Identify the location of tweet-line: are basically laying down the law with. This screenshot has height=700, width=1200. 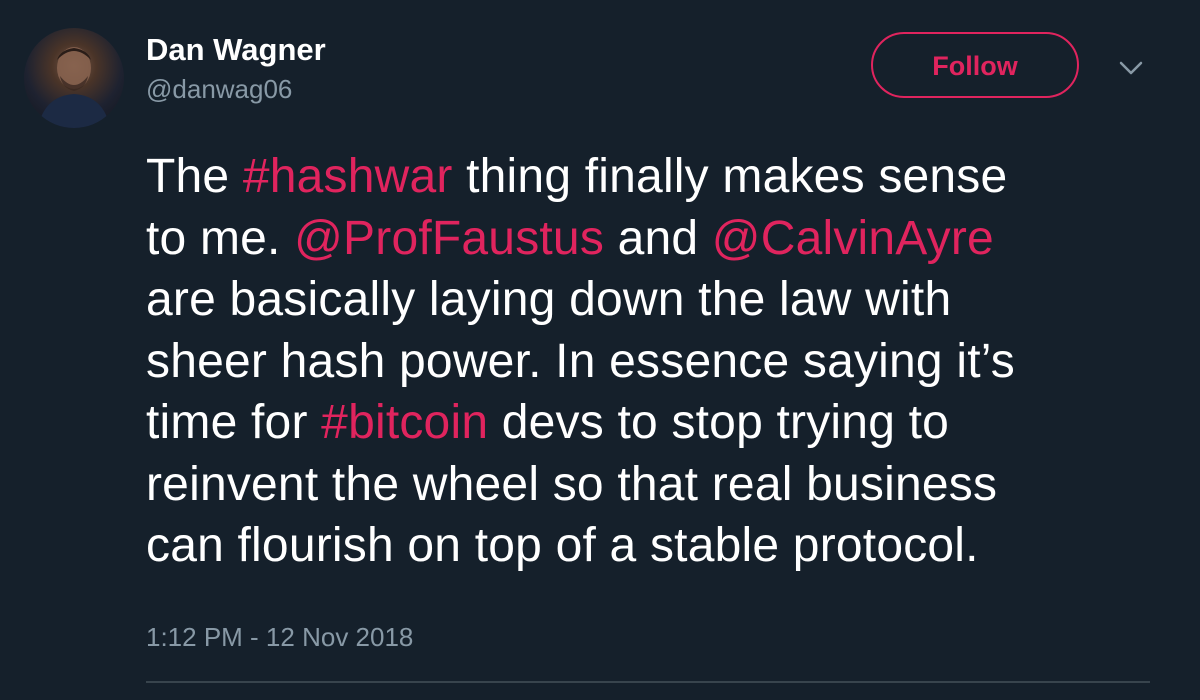
(549, 299).